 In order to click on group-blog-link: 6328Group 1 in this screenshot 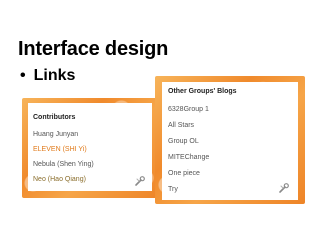, I will do `click(188, 109)`.